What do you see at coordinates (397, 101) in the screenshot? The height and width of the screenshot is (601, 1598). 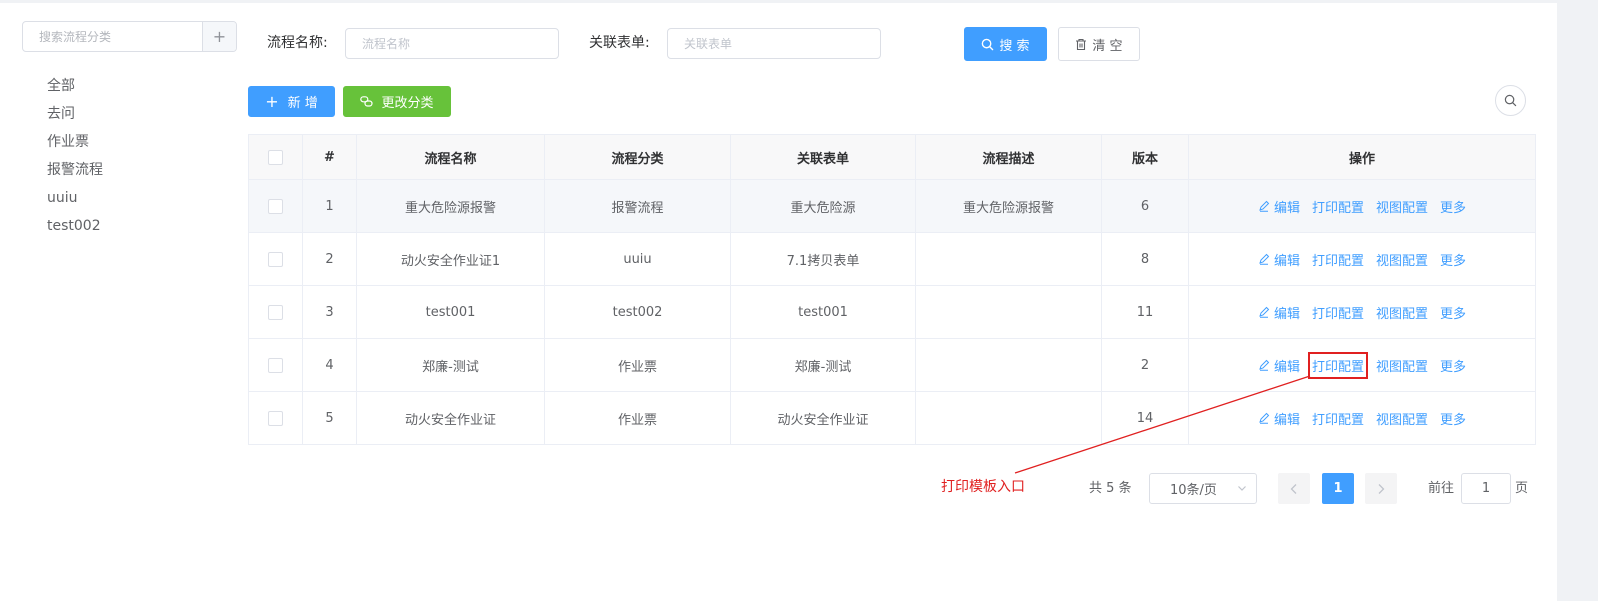 I see `change-category-button: 更改分类` at bounding box center [397, 101].